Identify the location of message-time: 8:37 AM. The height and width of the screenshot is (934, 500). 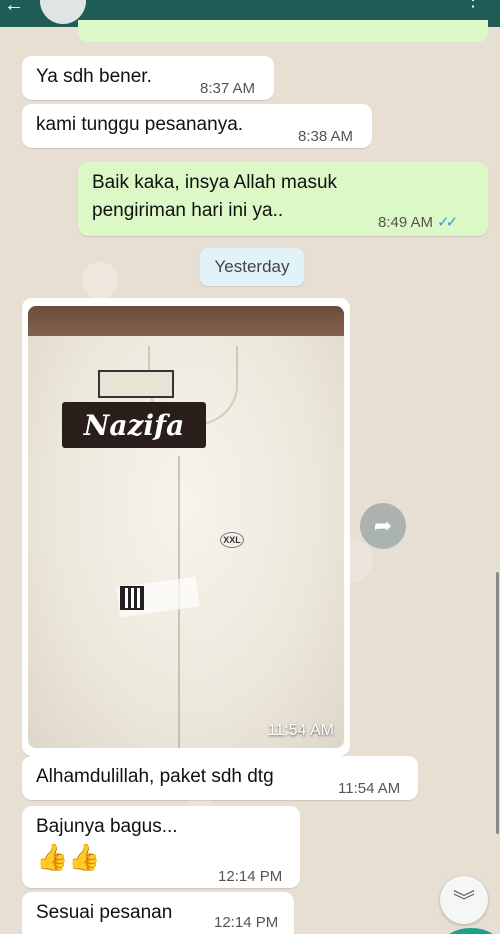
(228, 88).